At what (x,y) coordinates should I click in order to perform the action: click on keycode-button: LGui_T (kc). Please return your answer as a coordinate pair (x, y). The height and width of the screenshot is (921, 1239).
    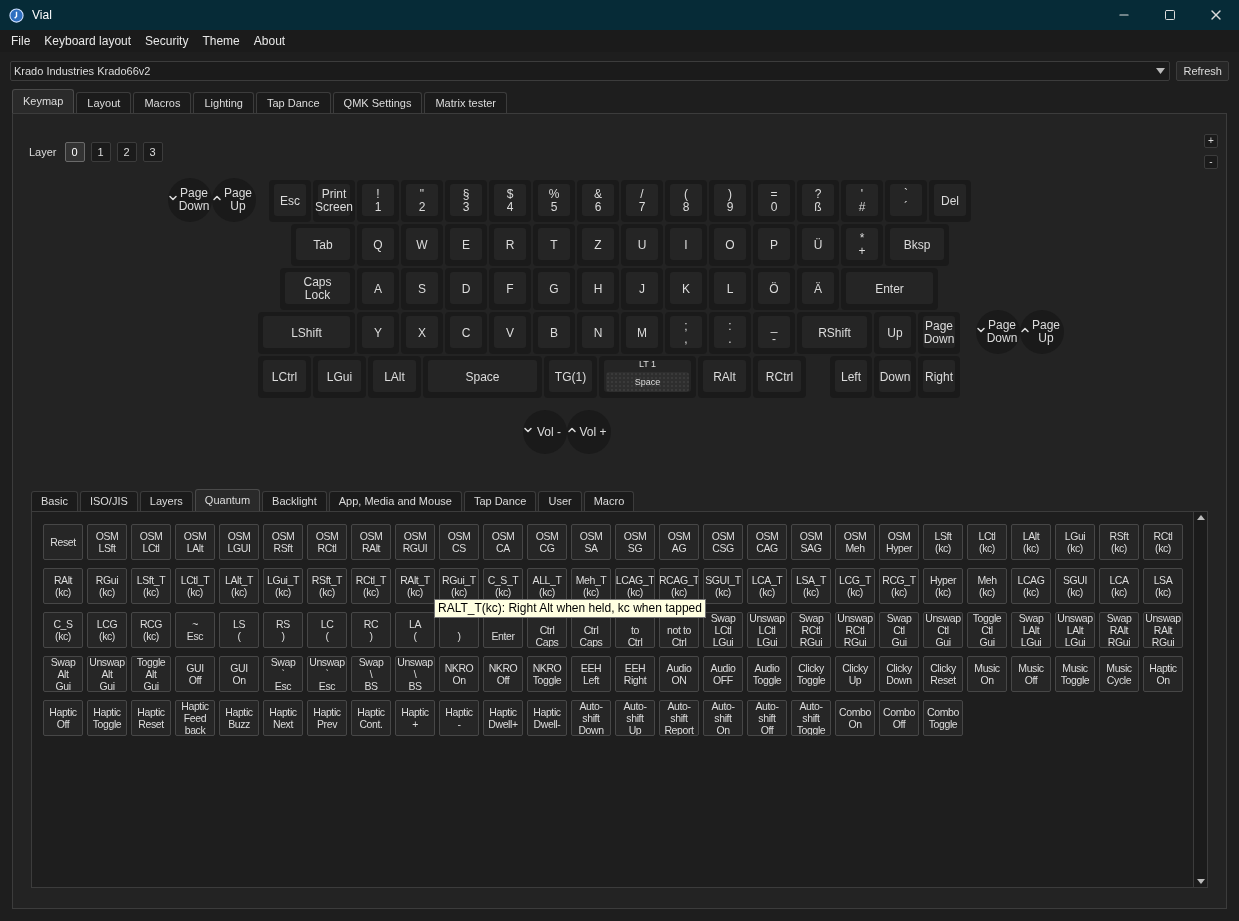
    Looking at the image, I should click on (283, 586).